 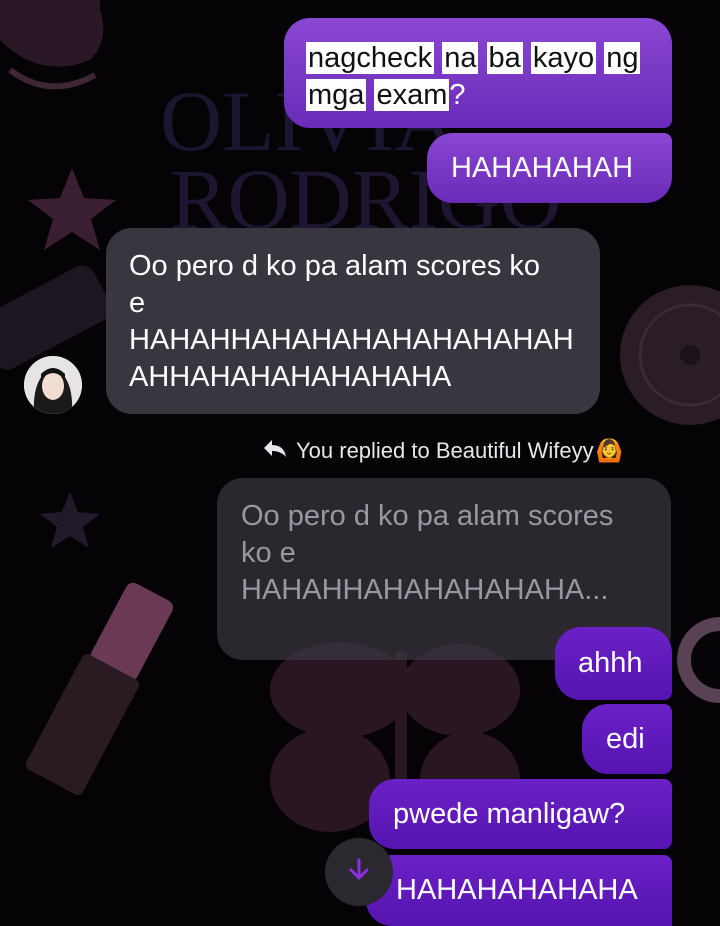 I want to click on scroll-to-bottom-button, so click(x=359, y=872).